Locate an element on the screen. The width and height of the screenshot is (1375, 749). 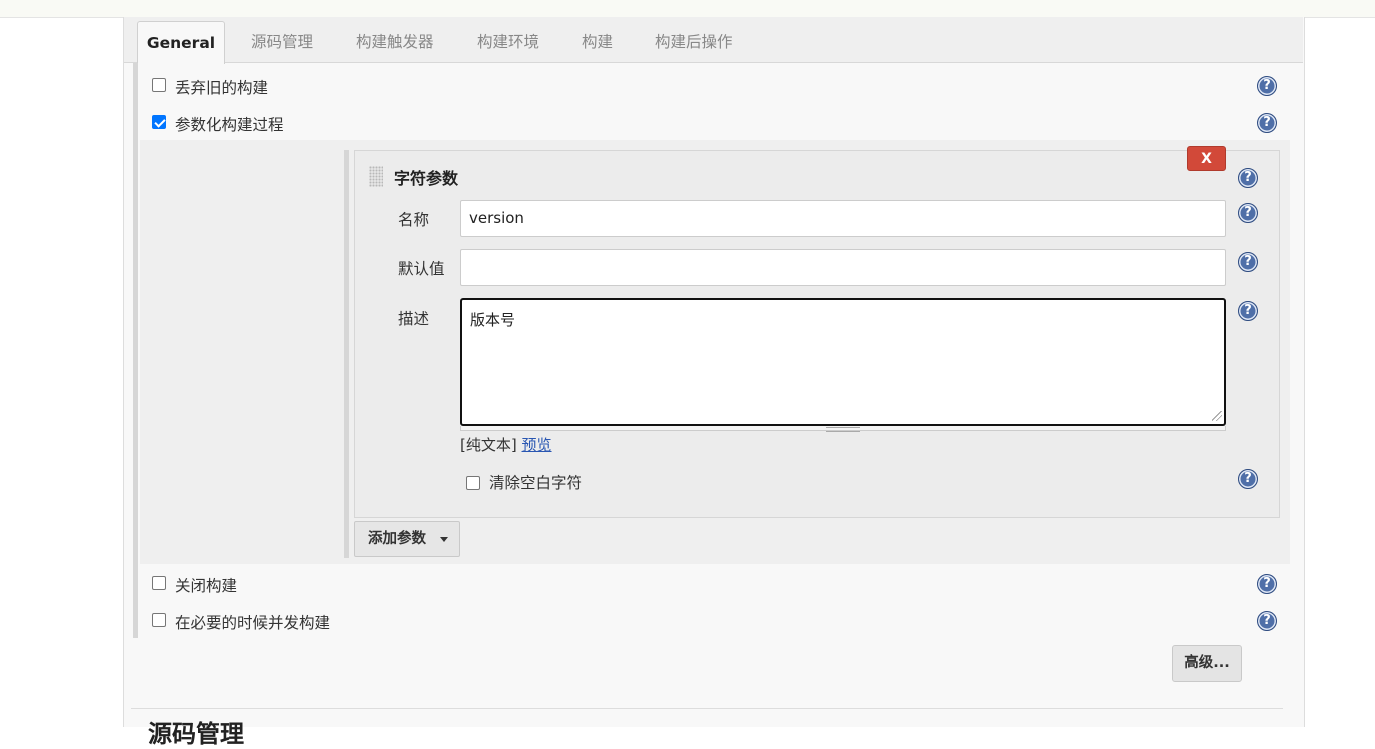
parameterized-build-label: 参数化构建过程 is located at coordinates (229, 125).